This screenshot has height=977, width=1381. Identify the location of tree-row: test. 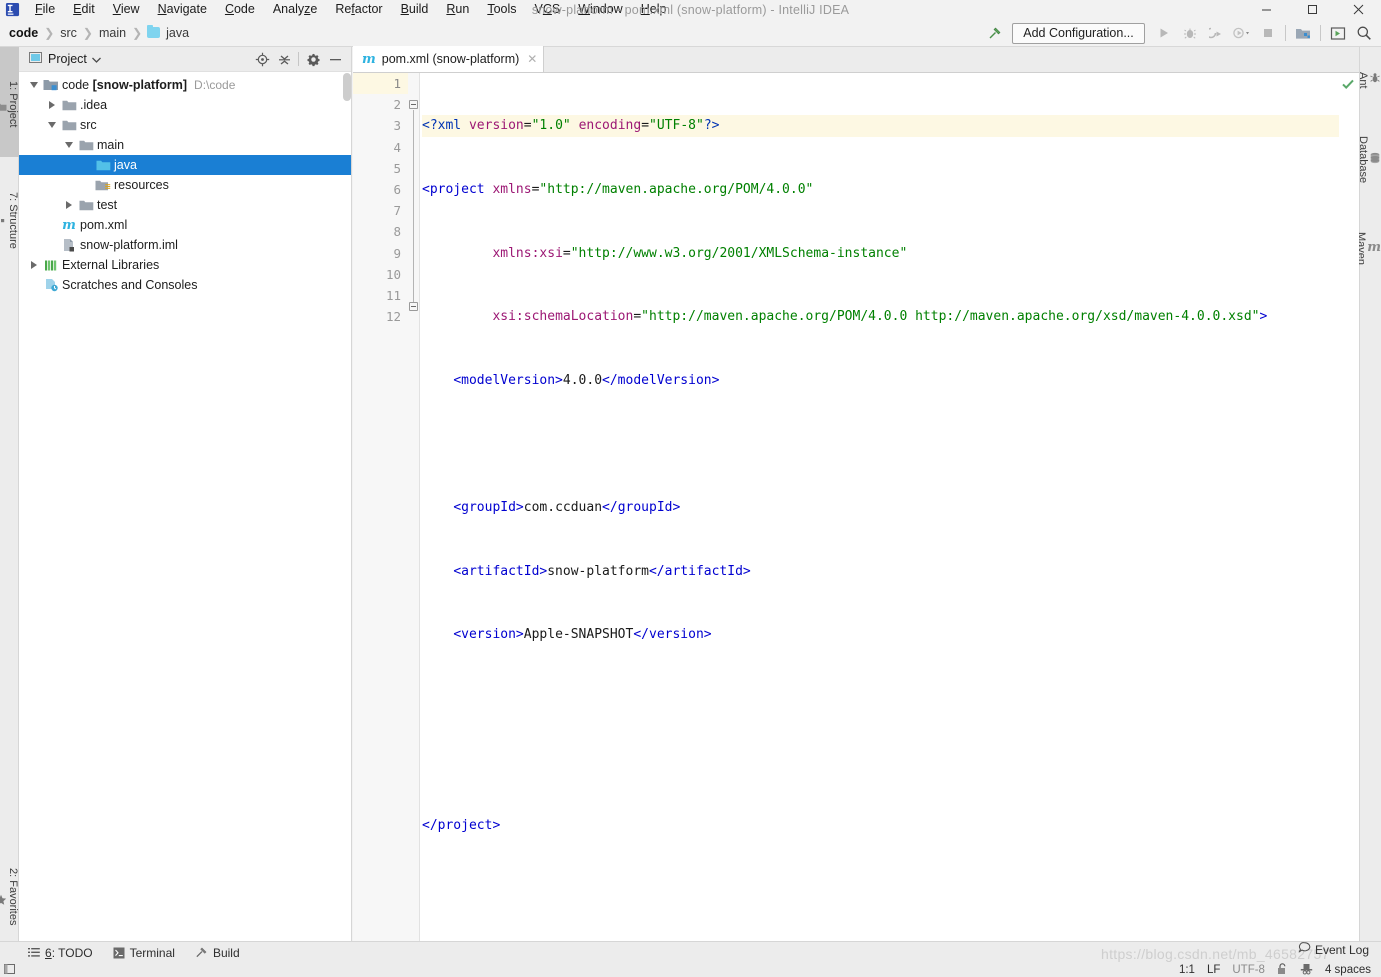
(185, 205).